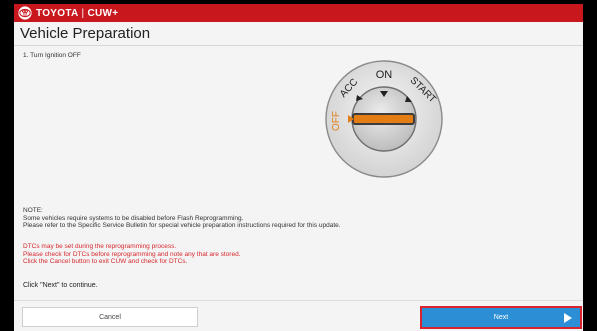  I want to click on footer-divider, so click(298, 300).